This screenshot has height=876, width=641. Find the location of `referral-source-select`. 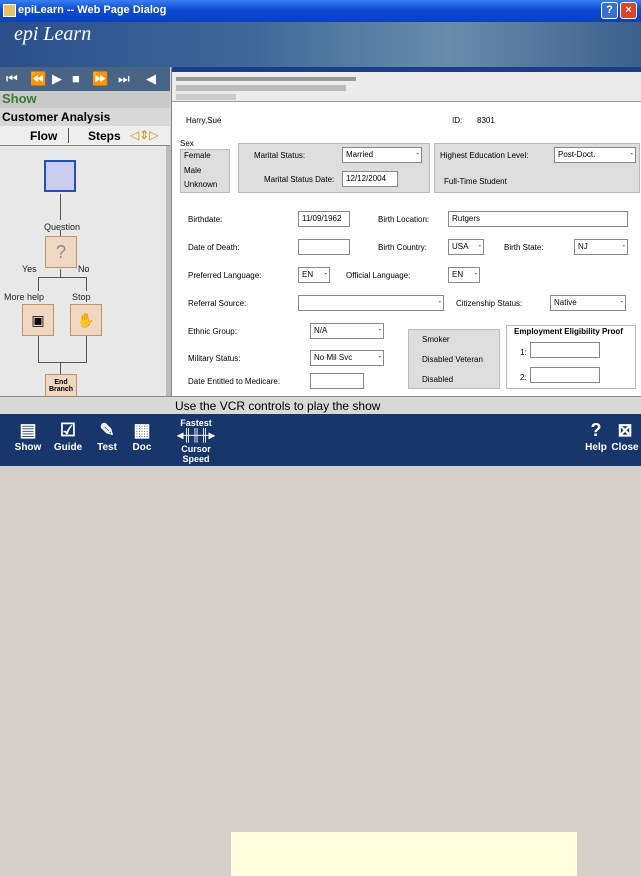

referral-source-select is located at coordinates (371, 303).